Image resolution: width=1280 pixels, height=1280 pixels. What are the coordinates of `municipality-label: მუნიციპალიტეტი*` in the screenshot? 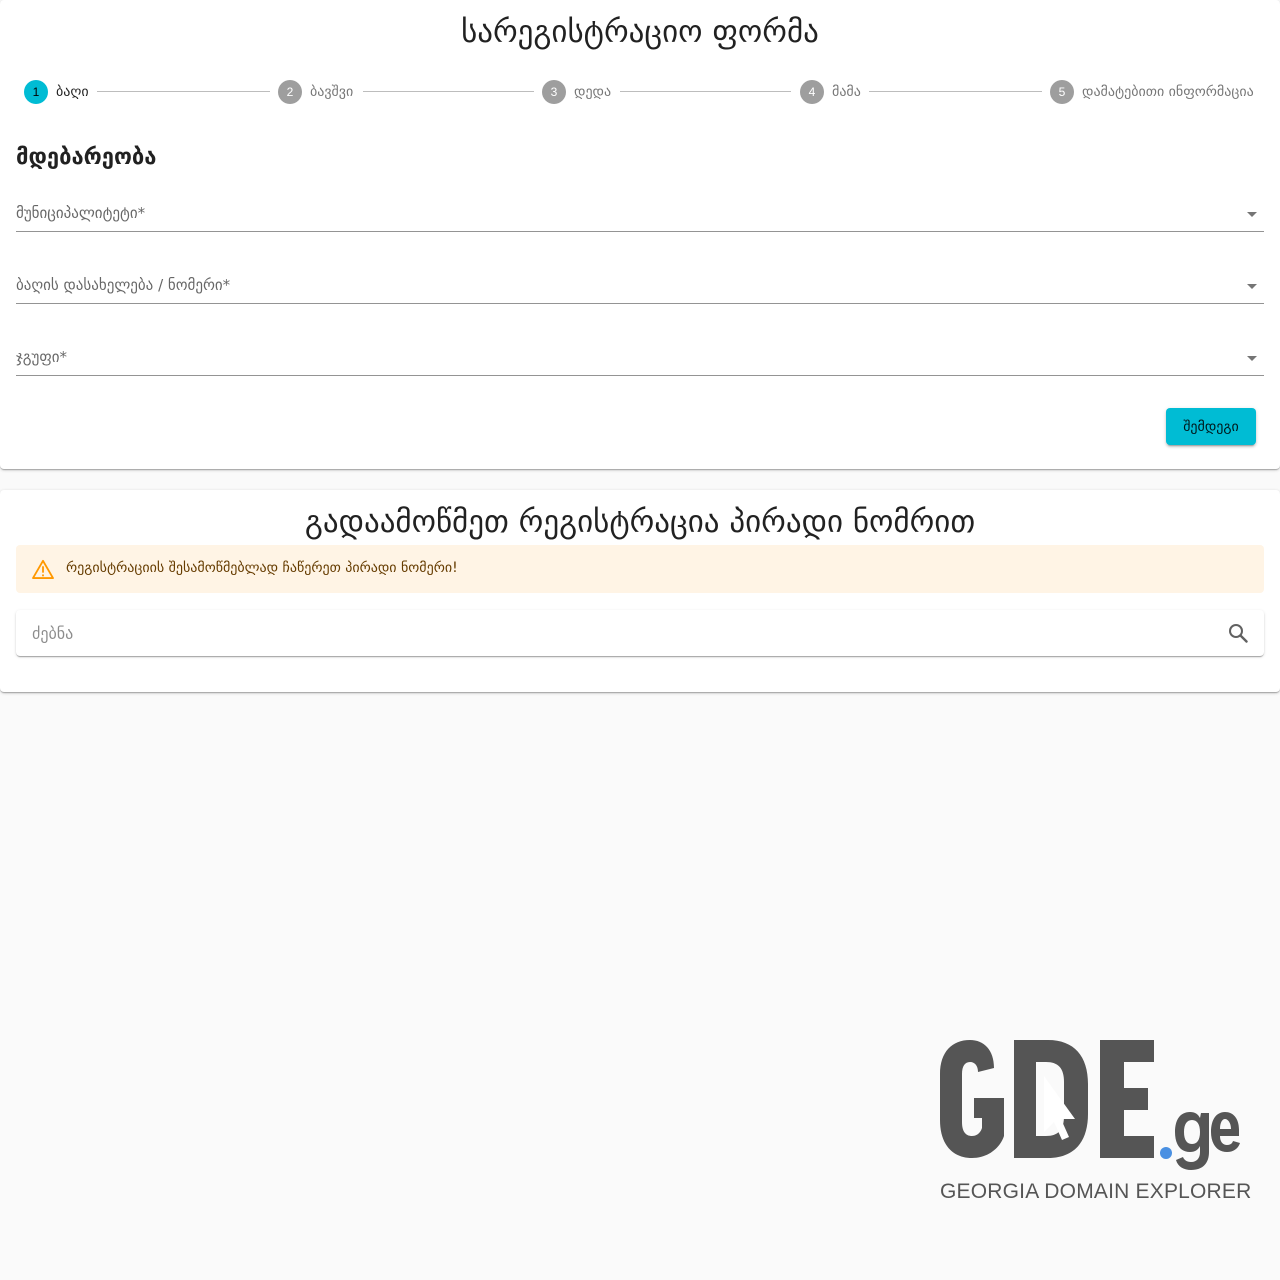 It's located at (81, 213).